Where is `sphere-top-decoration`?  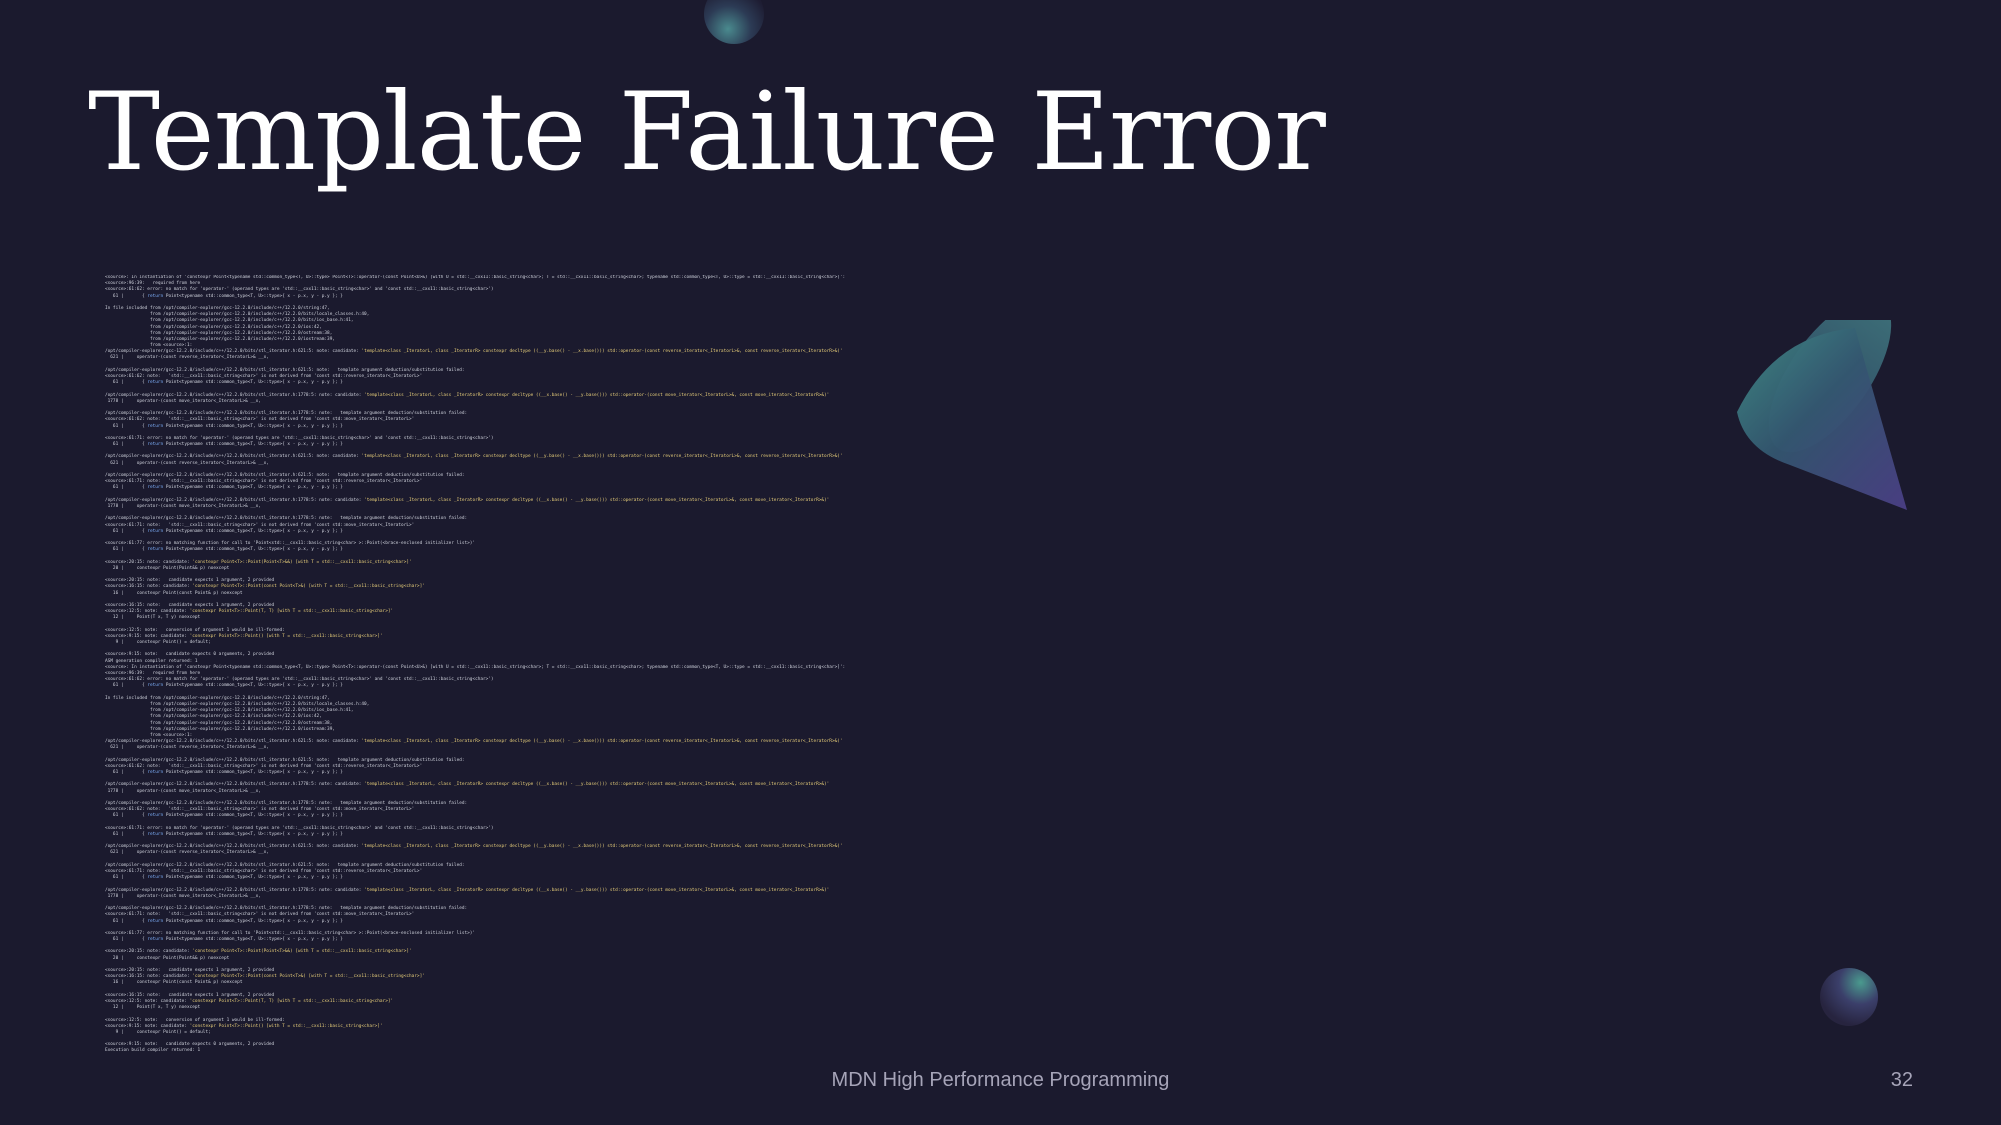 sphere-top-decoration is located at coordinates (734, 22).